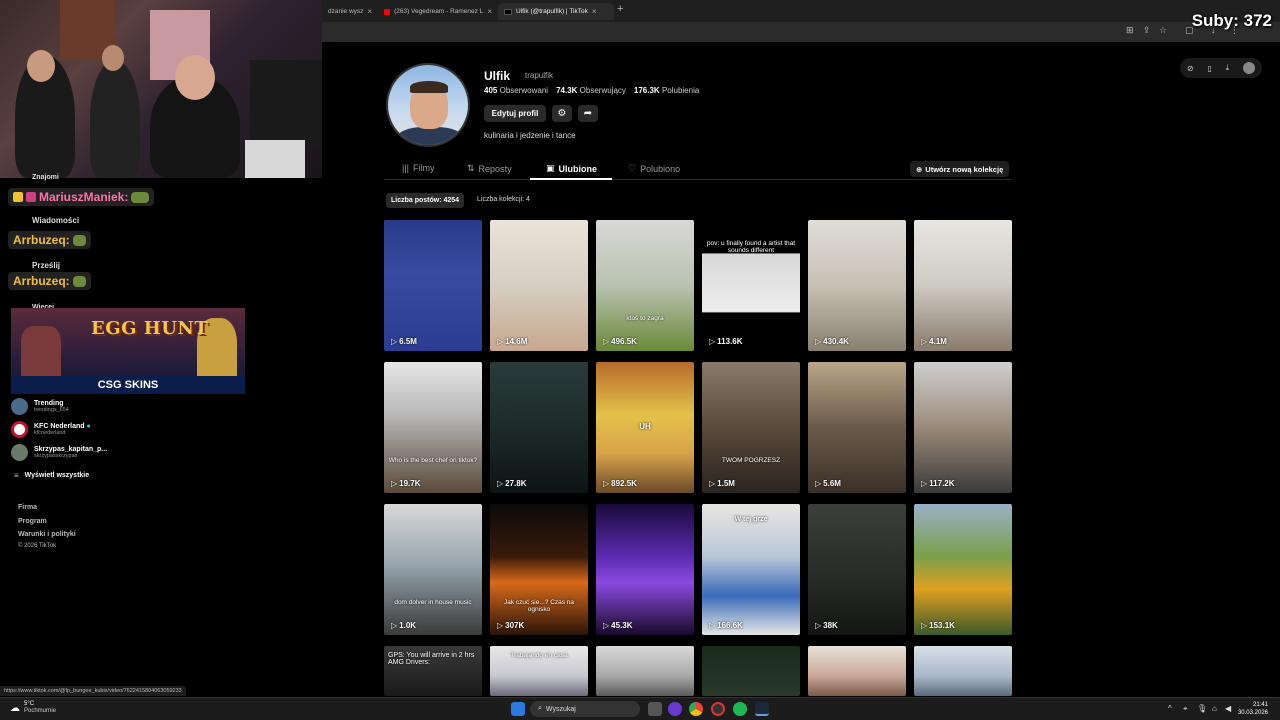  I want to click on sidebar-item-friends: Znajomi, so click(45, 177).